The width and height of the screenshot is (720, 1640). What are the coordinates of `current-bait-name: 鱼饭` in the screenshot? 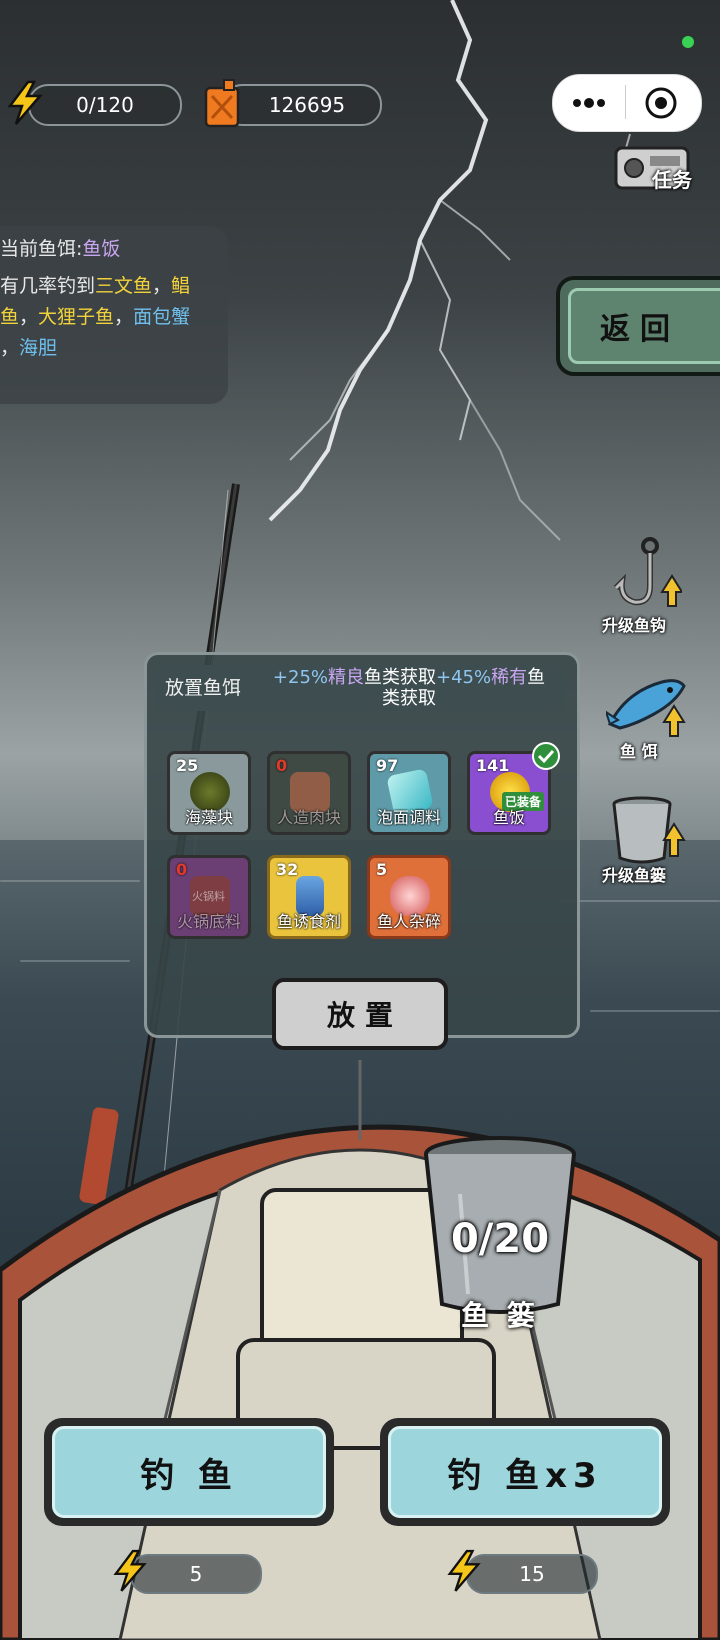 It's located at (101, 249).